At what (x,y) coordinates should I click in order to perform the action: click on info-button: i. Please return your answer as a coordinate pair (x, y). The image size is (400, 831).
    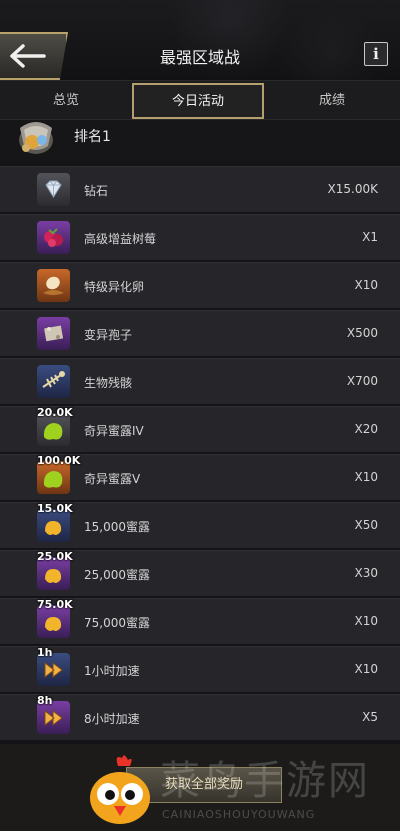
    Looking at the image, I should click on (376, 54).